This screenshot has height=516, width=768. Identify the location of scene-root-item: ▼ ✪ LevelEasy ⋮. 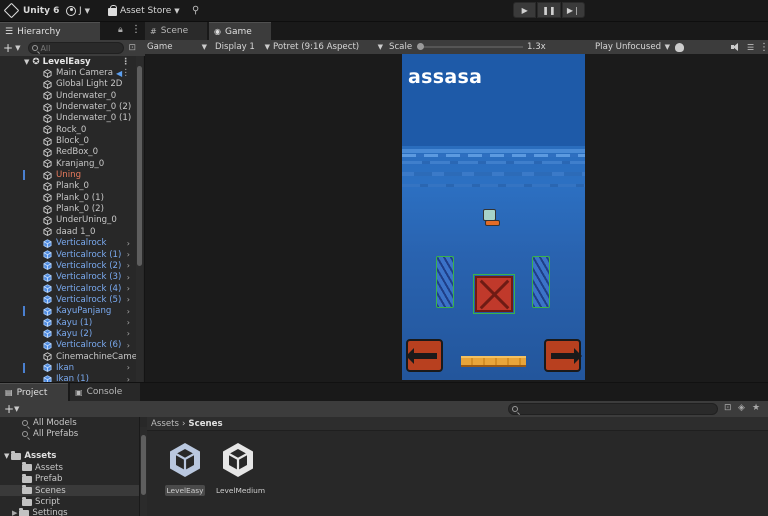
(68, 61).